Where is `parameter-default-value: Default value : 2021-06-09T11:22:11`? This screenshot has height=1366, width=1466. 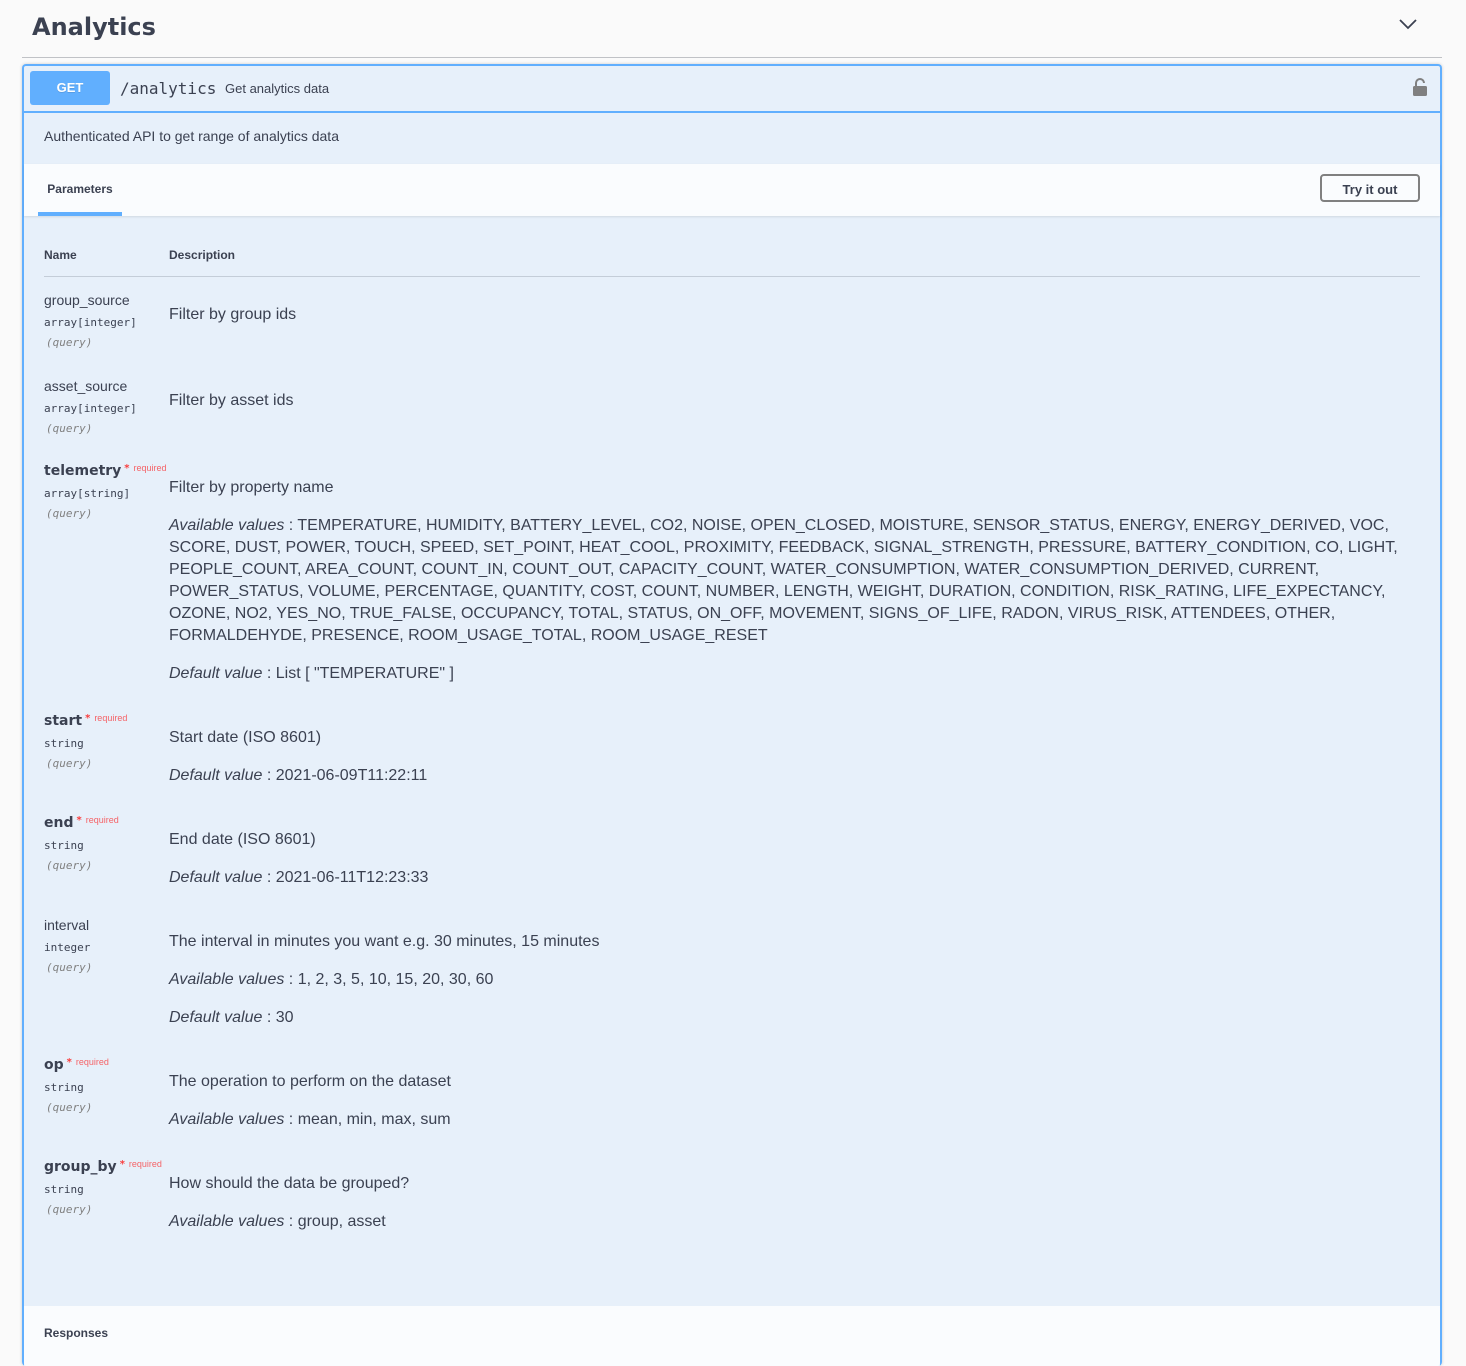
parameter-default-value: Default value : 2021-06-09T11:22:11 is located at coordinates (298, 775).